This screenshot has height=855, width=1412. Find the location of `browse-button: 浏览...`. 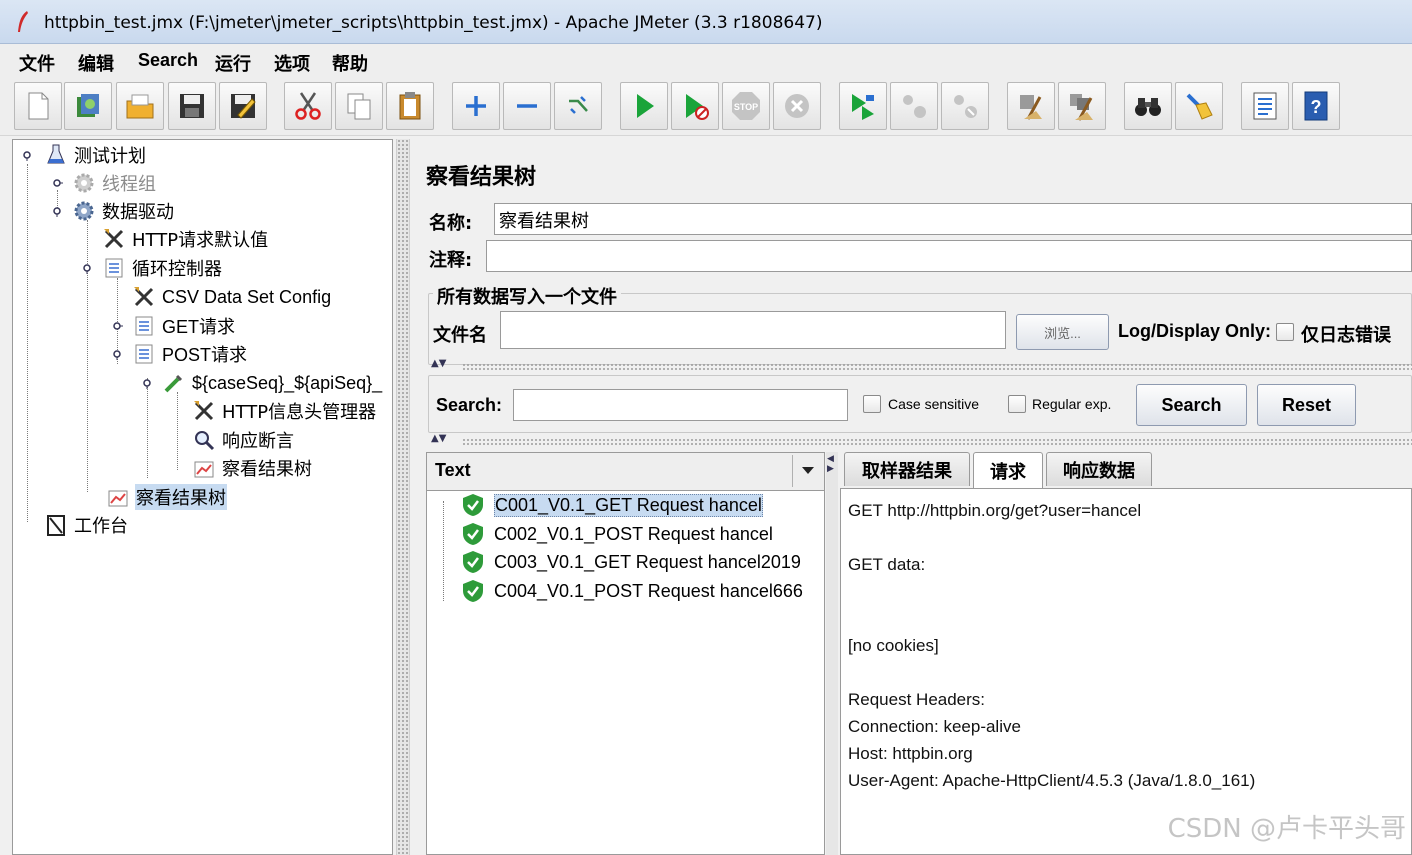

browse-button: 浏览... is located at coordinates (1062, 332).